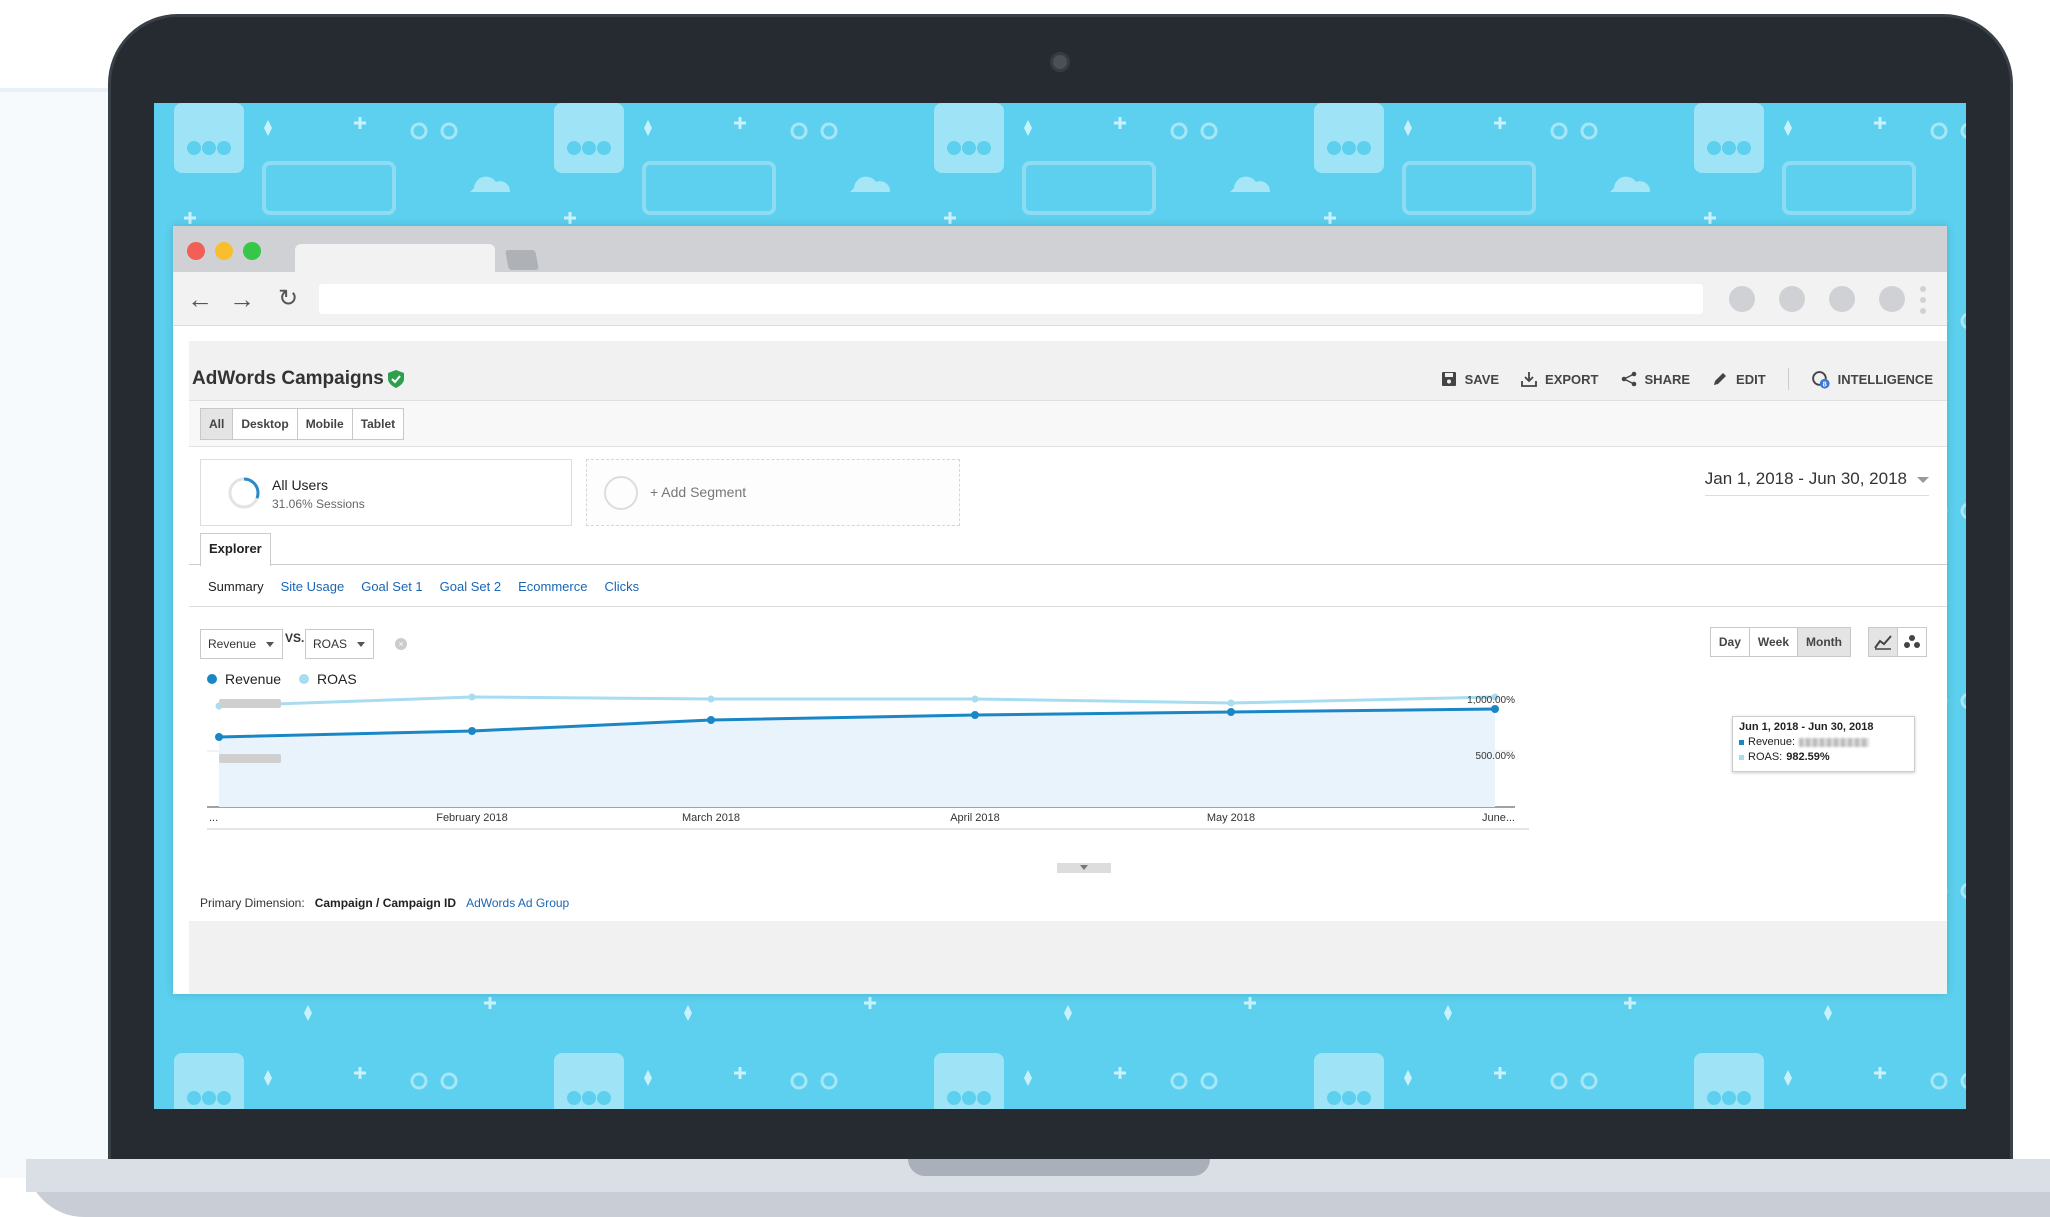 The width and height of the screenshot is (2050, 1217). Describe the element at coordinates (252, 251) in the screenshot. I see `maximize-window-button` at that location.